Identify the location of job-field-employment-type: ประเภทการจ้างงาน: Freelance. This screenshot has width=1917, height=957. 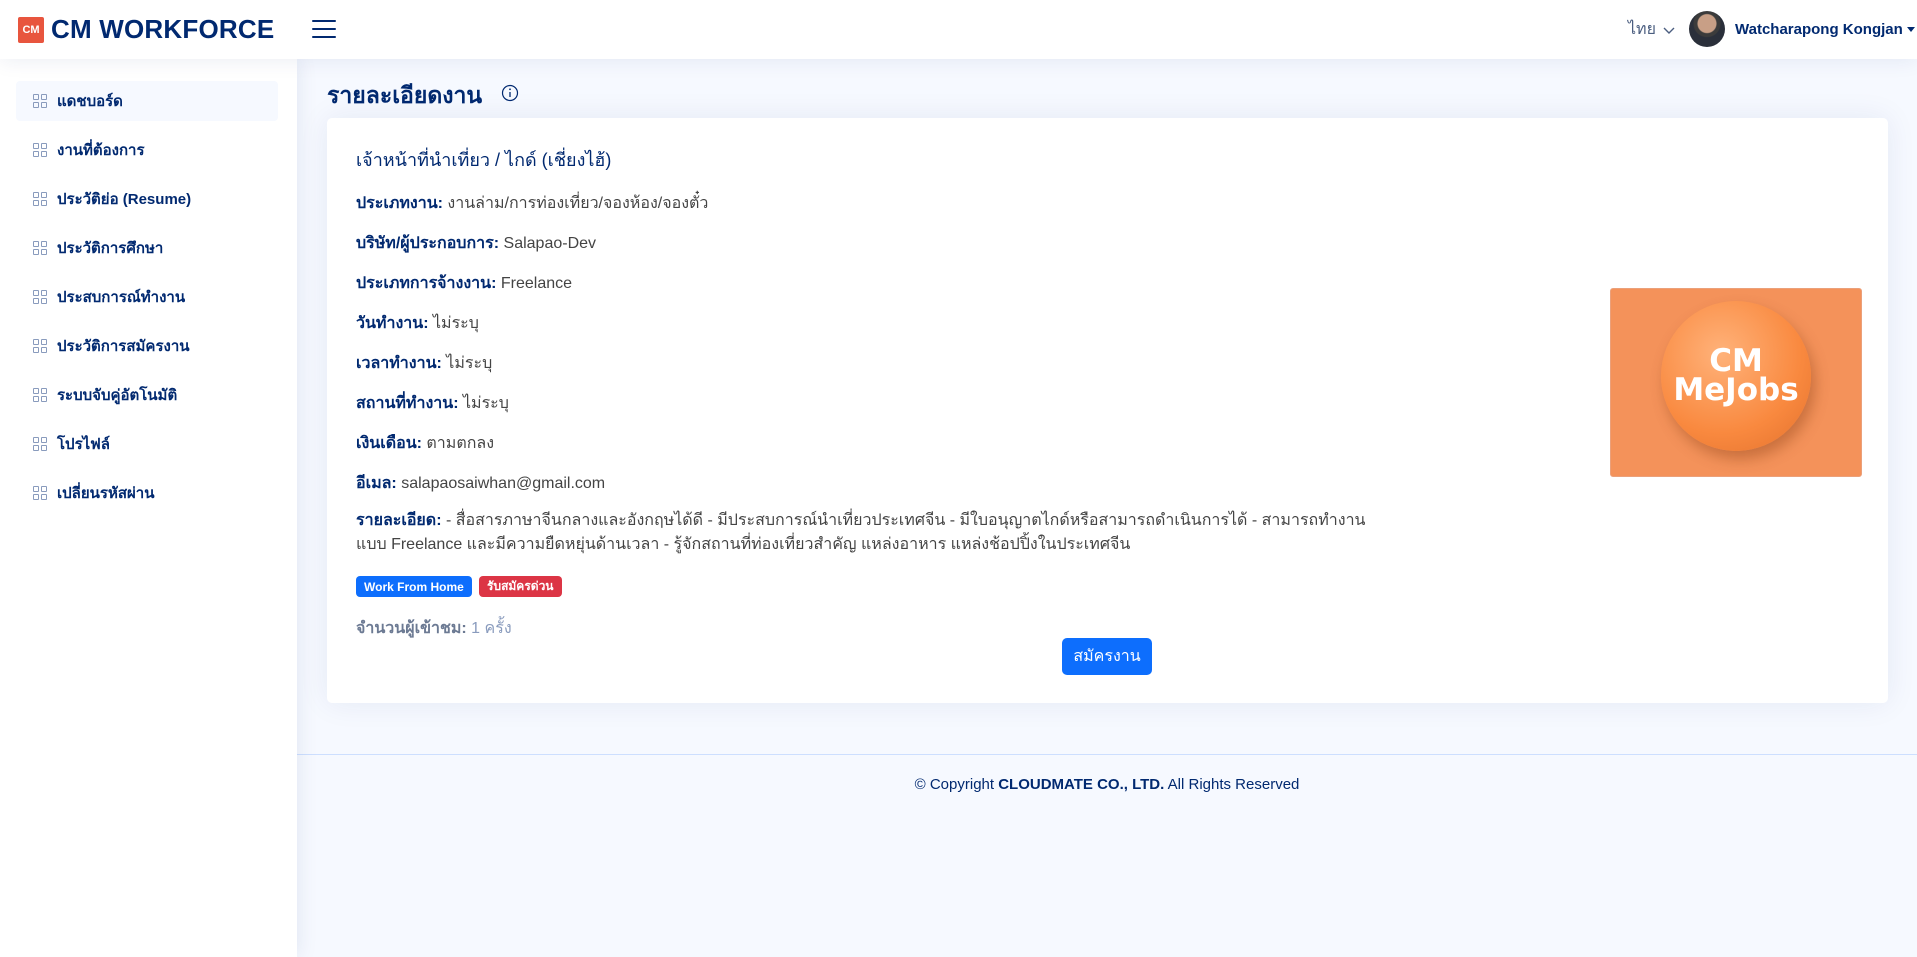
(464, 283).